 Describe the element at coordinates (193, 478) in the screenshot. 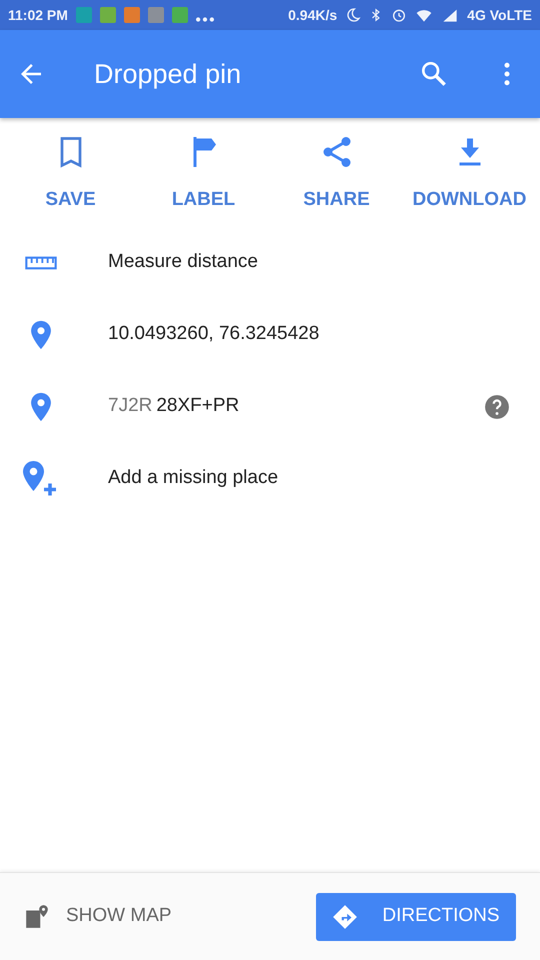

I see `add-place-link: Add a missing place` at that location.